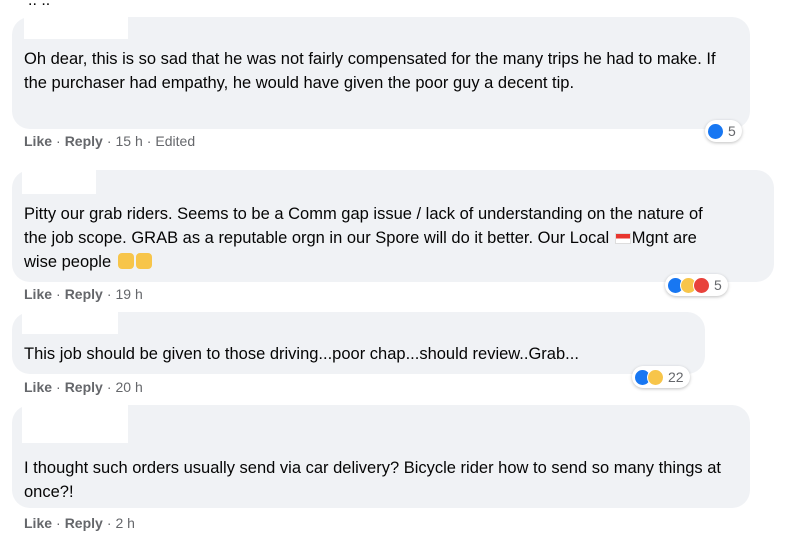 Image resolution: width=800 pixels, height=542 pixels. What do you see at coordinates (655, 377) in the screenshot?
I see `wow-icon` at bounding box center [655, 377].